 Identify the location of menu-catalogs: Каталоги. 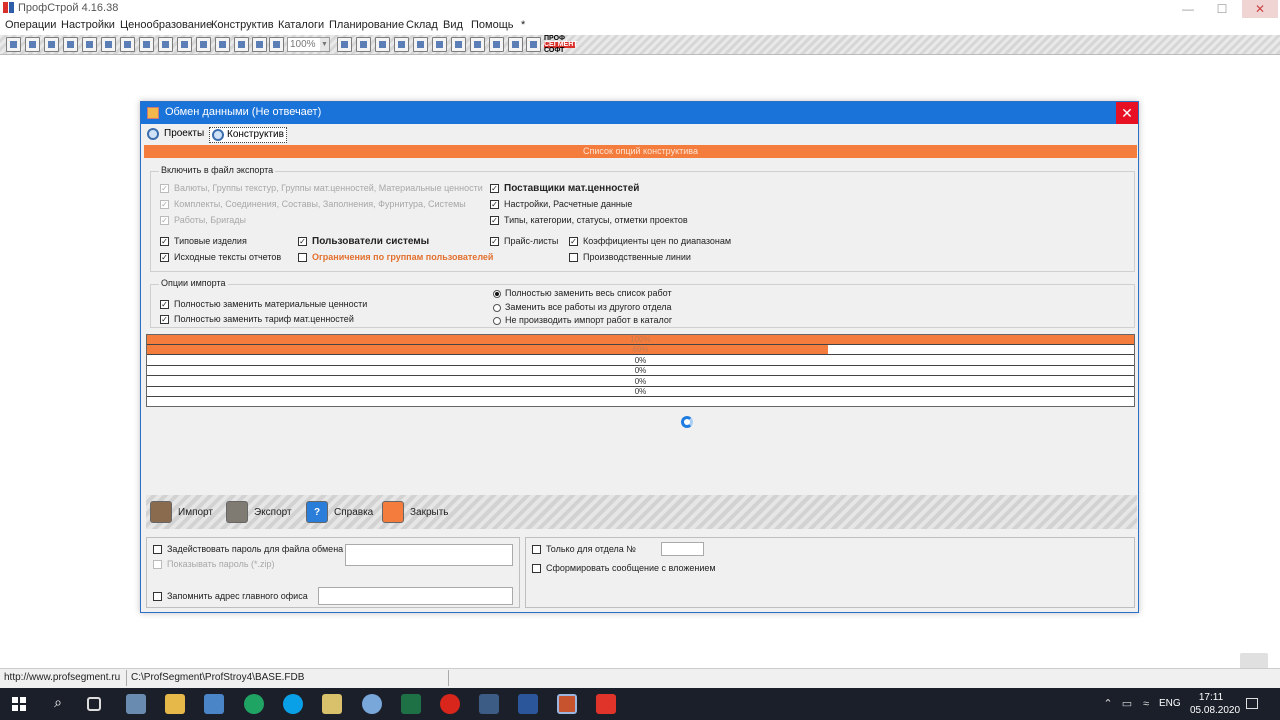
(301, 25).